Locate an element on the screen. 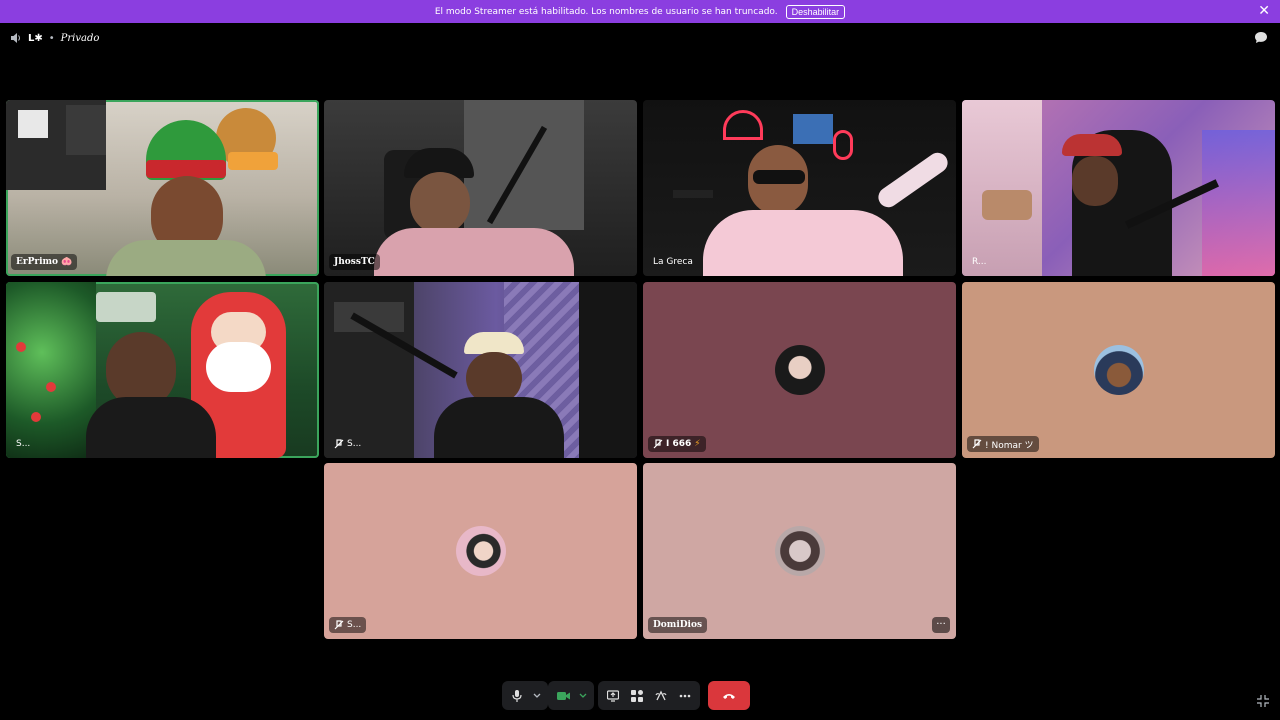 This screenshot has width=1280, height=720. more-icon is located at coordinates (685, 695).